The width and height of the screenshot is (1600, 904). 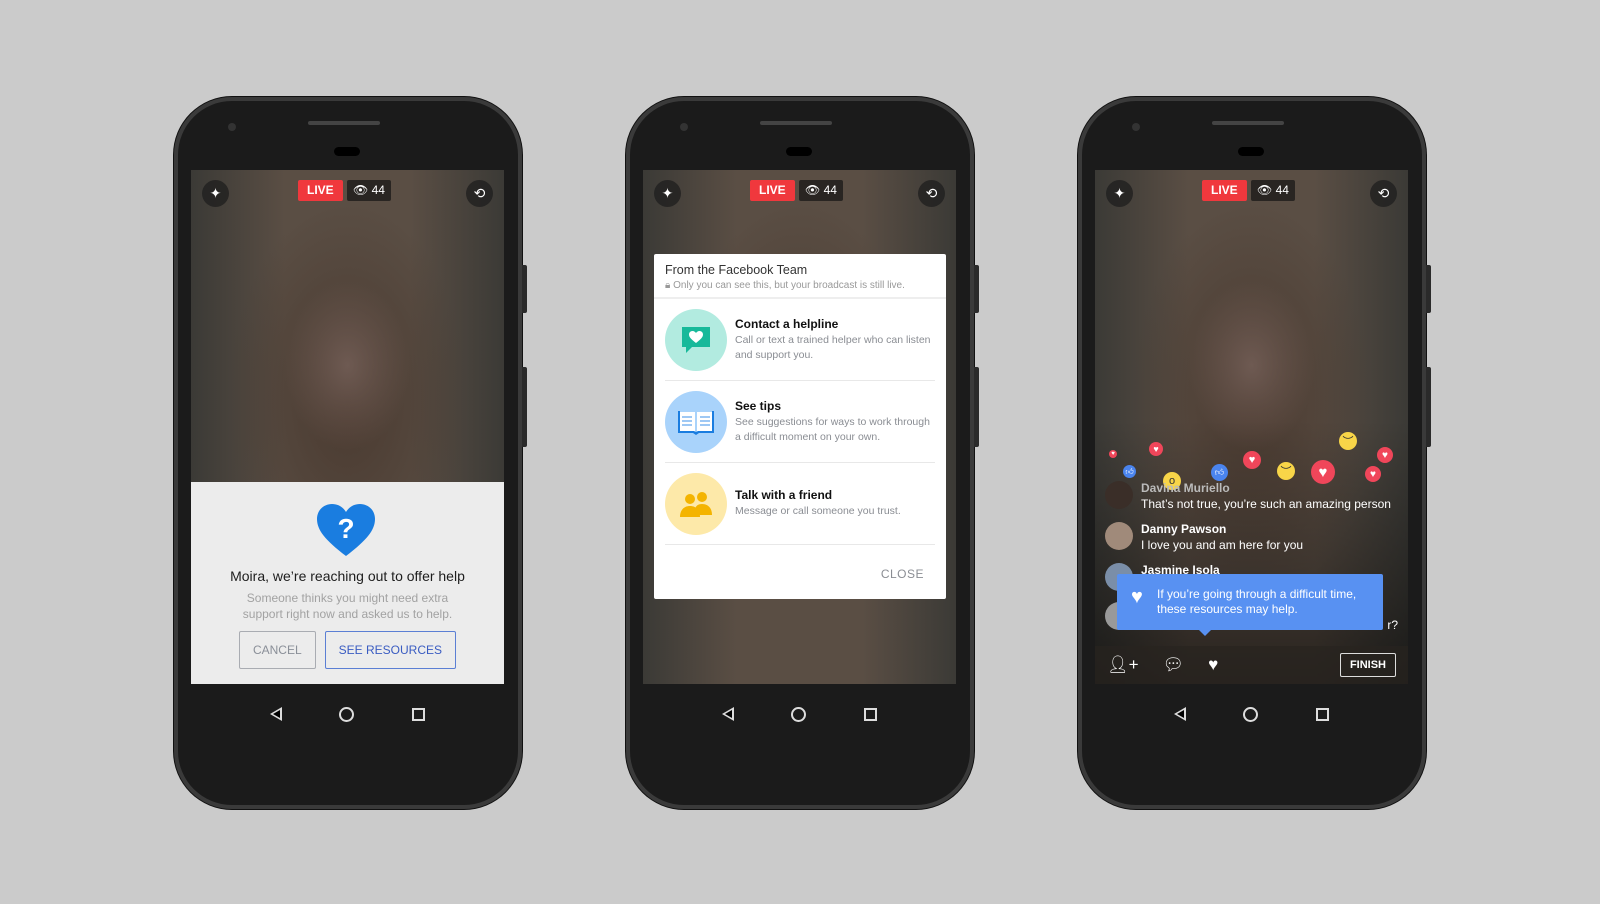 What do you see at coordinates (787, 323) in the screenshot?
I see `option-title: Contact a helpline` at bounding box center [787, 323].